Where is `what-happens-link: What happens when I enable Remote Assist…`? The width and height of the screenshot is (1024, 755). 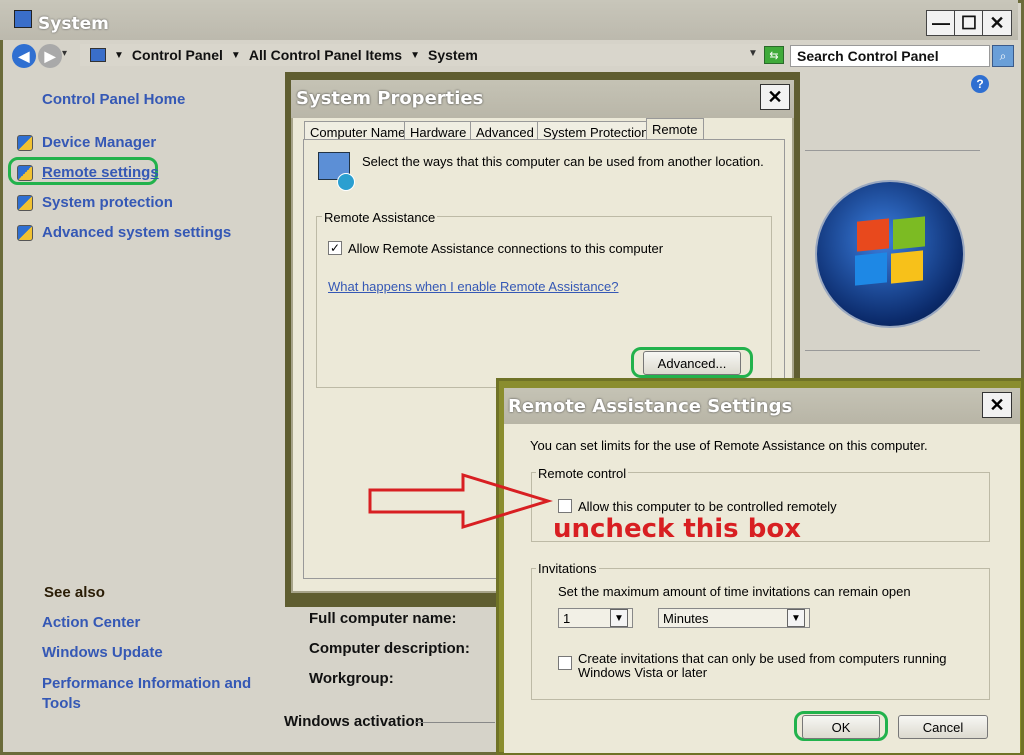
what-happens-link: What happens when I enable Remote Assist… is located at coordinates (473, 286).